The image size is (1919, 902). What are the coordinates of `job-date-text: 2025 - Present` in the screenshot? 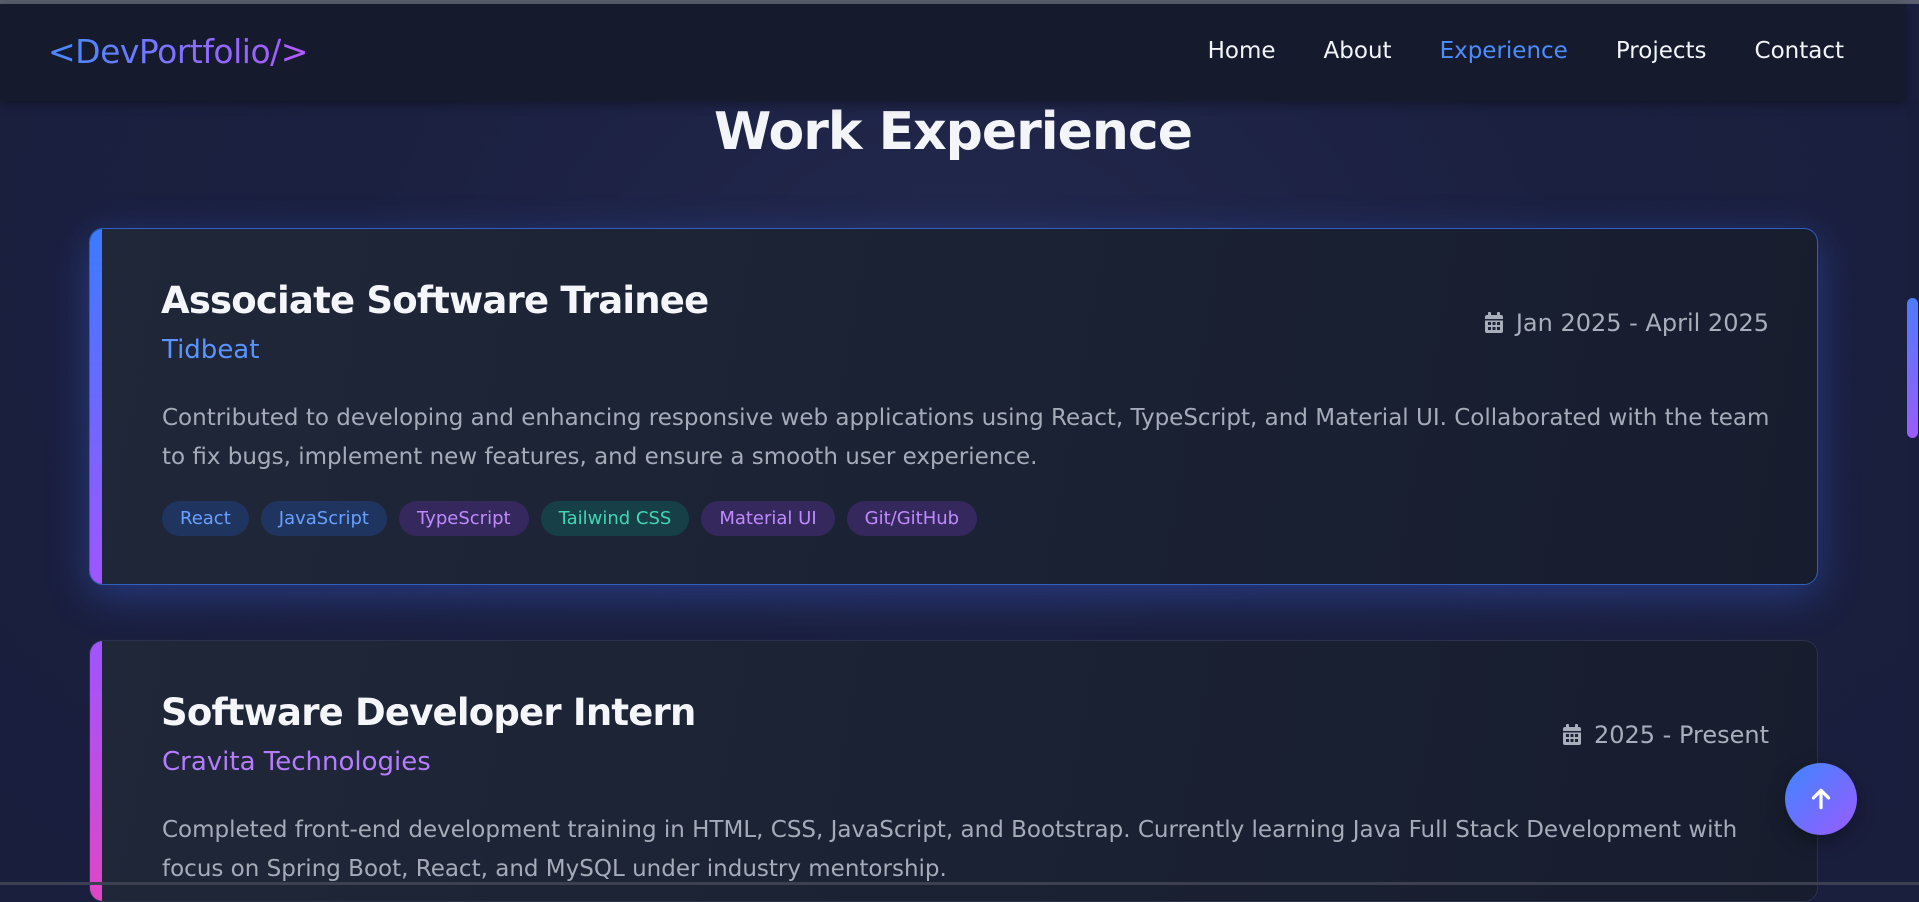 It's located at (1681, 735).